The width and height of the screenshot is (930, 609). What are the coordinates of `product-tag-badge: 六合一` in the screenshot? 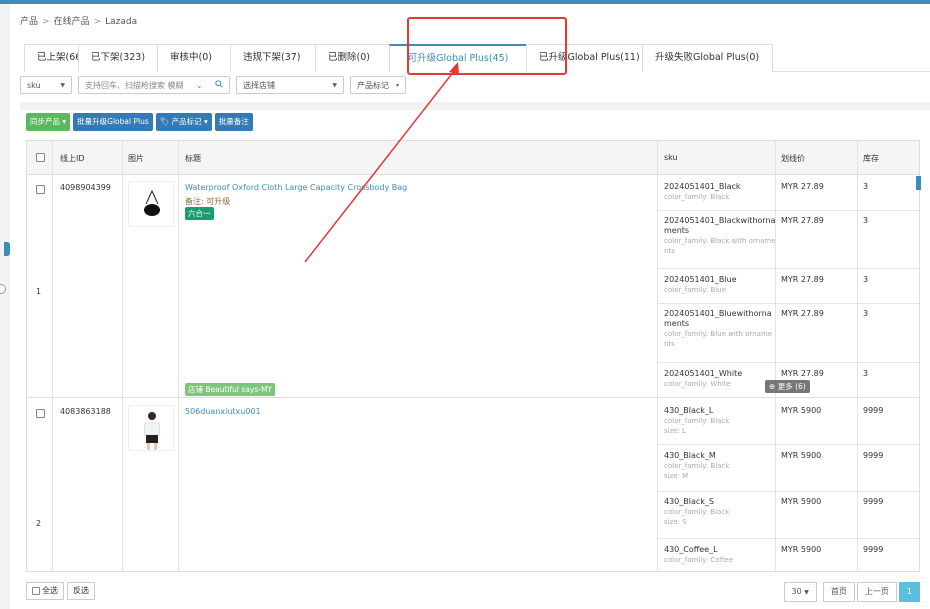 It's located at (199, 213).